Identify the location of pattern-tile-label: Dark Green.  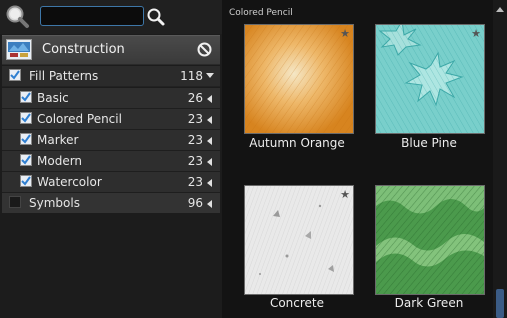
(429, 303).